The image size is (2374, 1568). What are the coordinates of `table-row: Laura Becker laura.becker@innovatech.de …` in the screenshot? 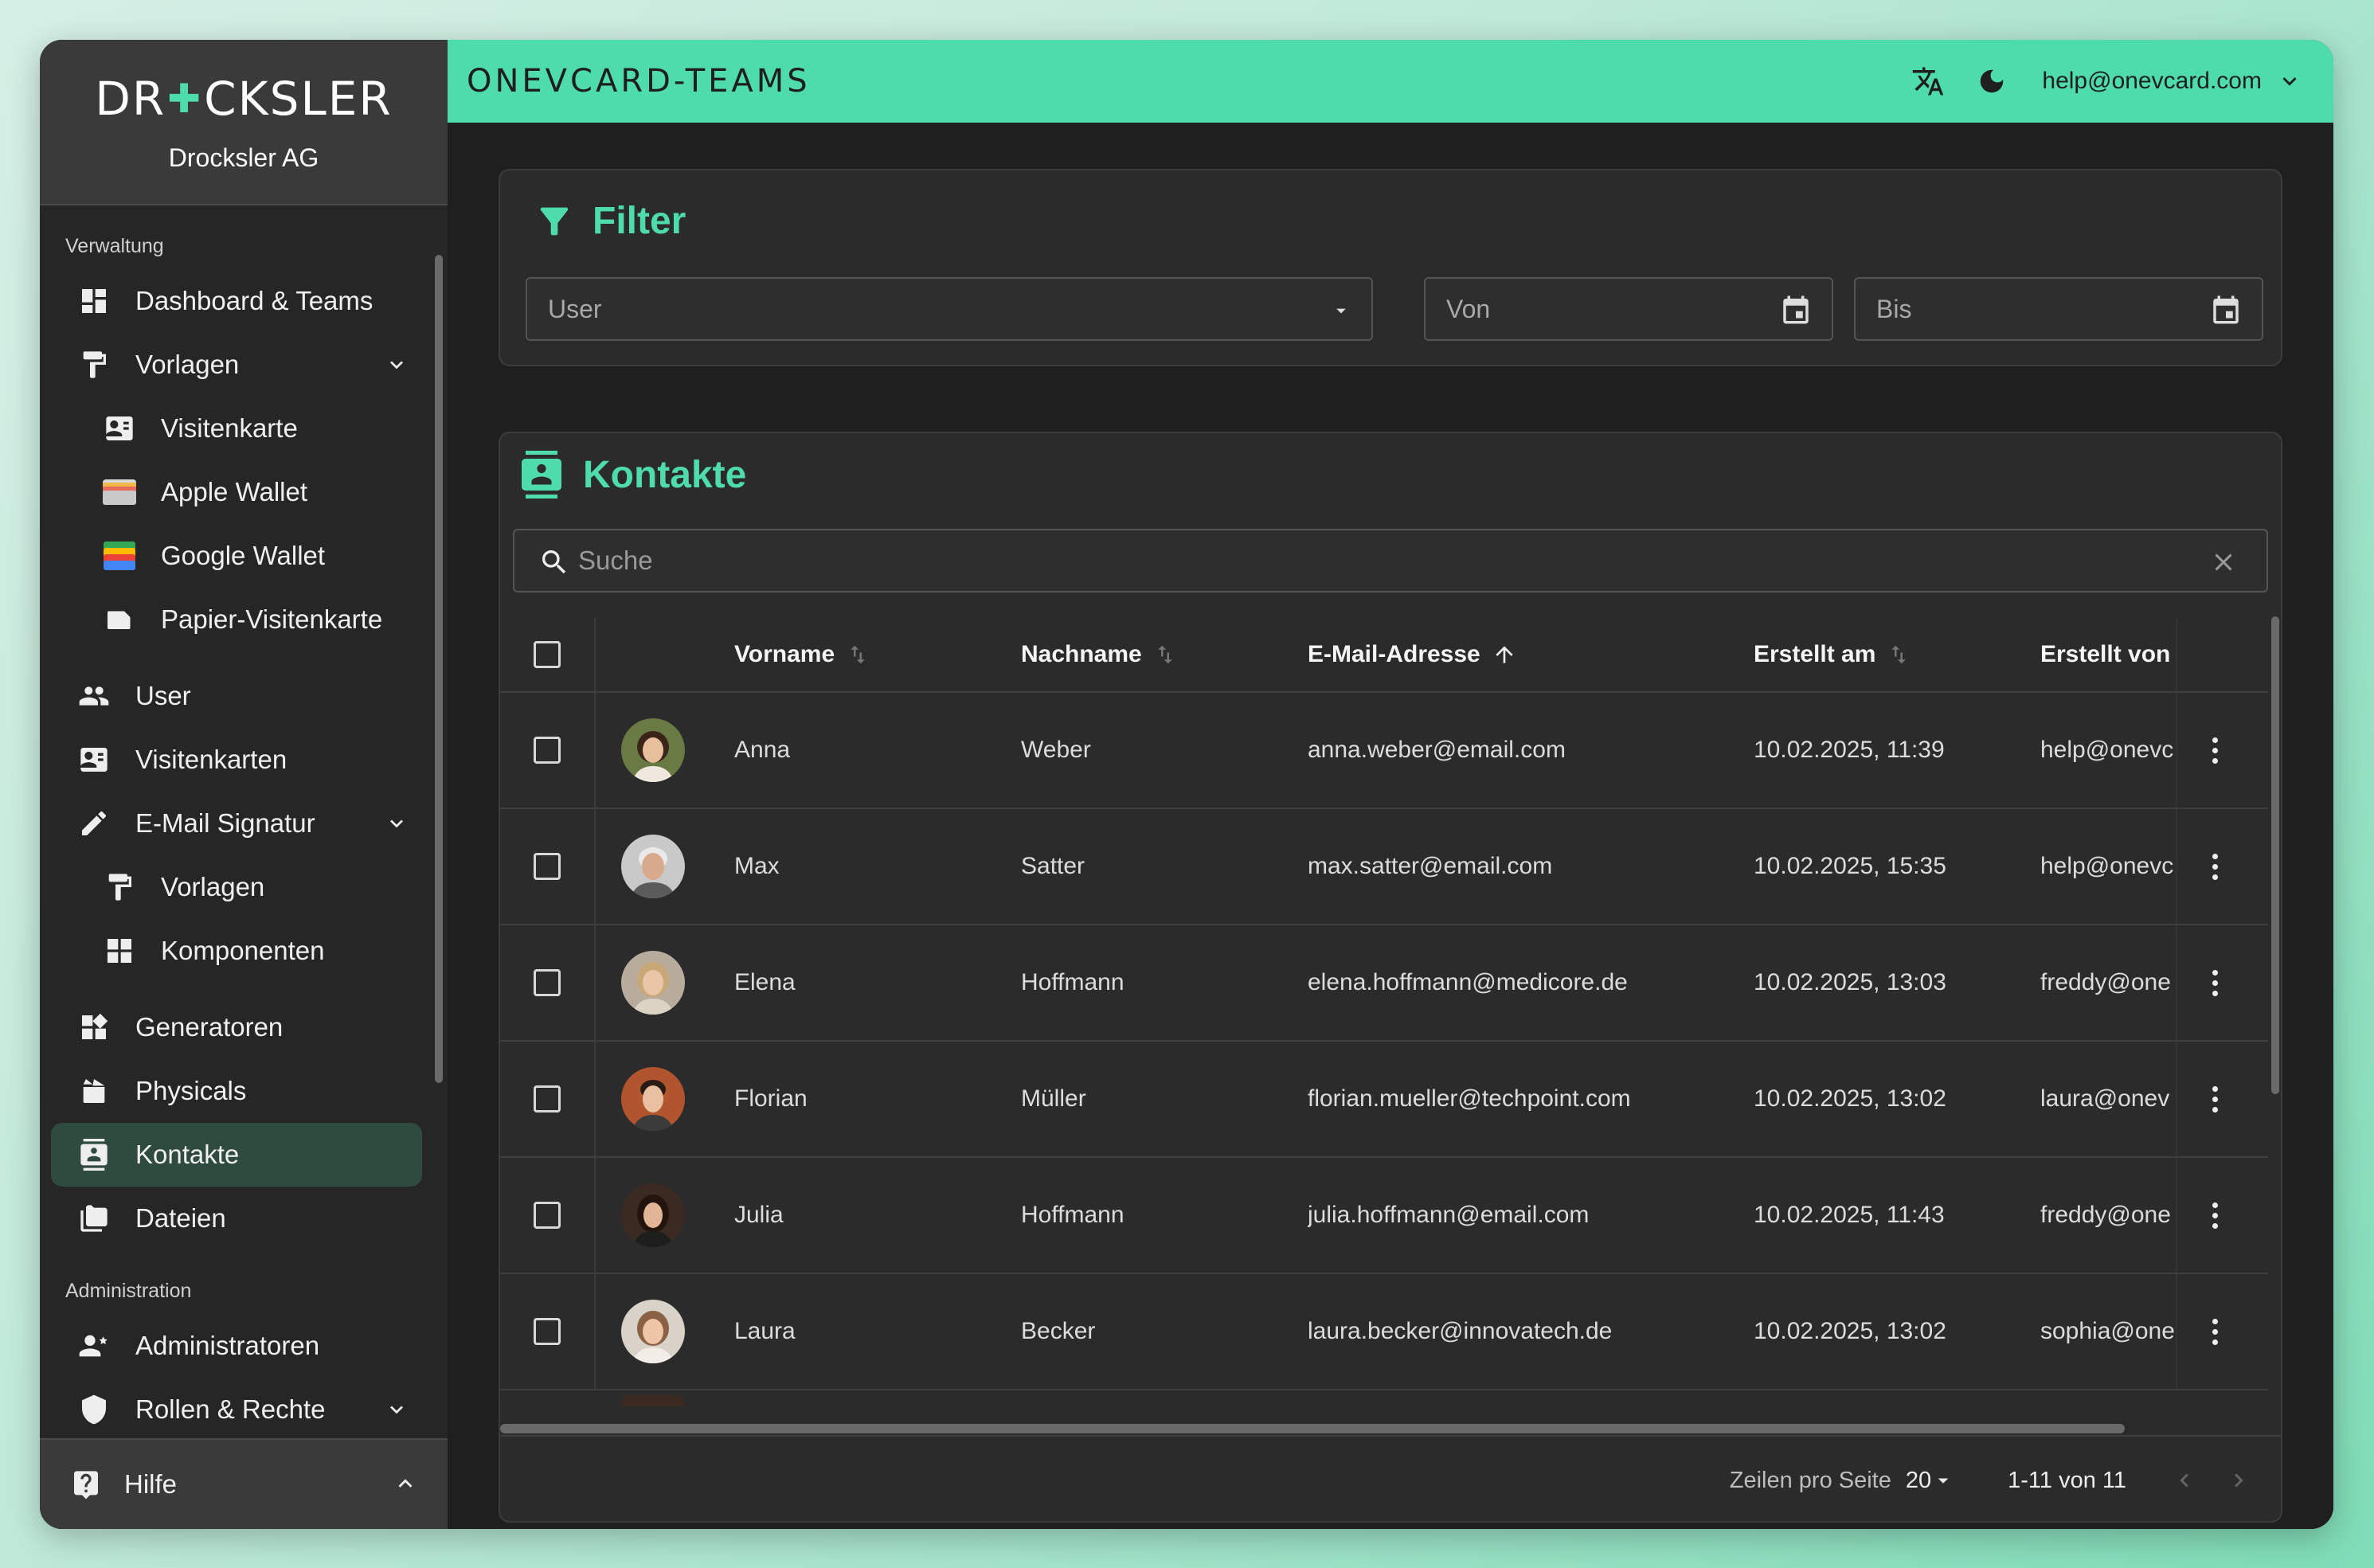 It's located at (1384, 1332).